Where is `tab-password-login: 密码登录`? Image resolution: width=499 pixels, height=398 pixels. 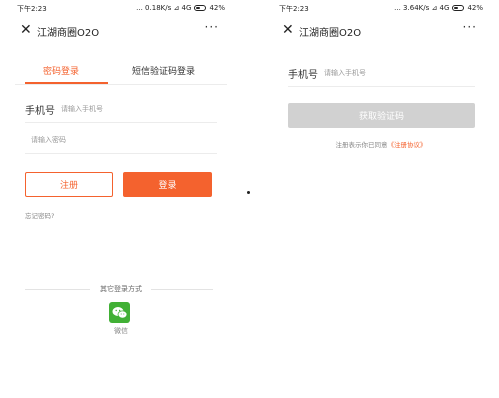
tab-password-login: 密码登录 is located at coordinates (61, 70).